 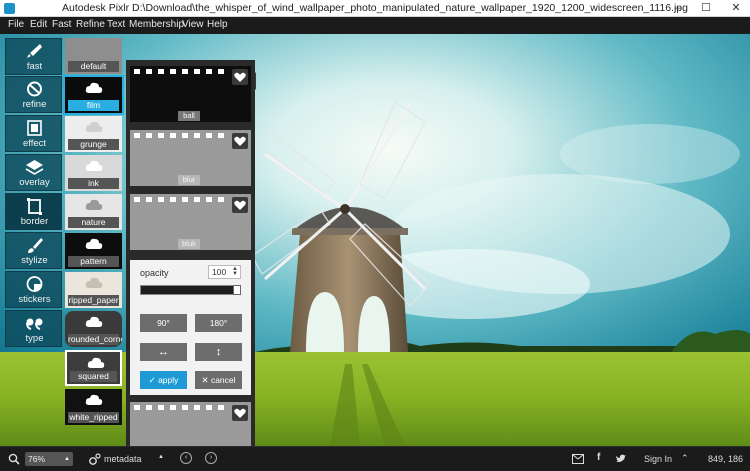 I want to click on preset-default: default, so click(x=93, y=56).